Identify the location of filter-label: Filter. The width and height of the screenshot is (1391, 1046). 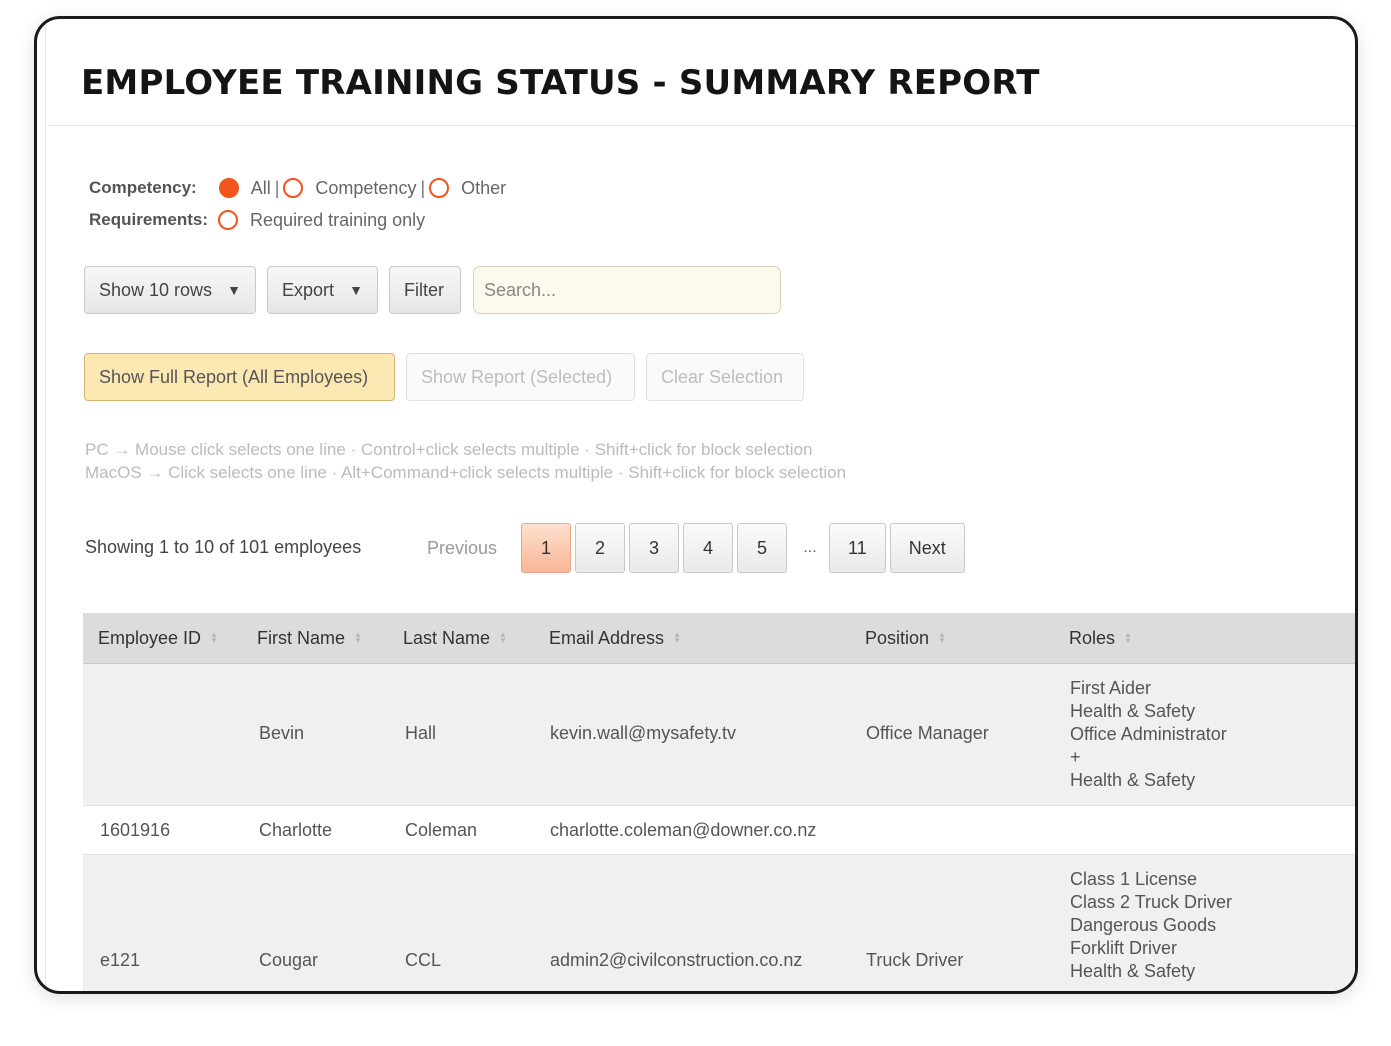
(424, 289).